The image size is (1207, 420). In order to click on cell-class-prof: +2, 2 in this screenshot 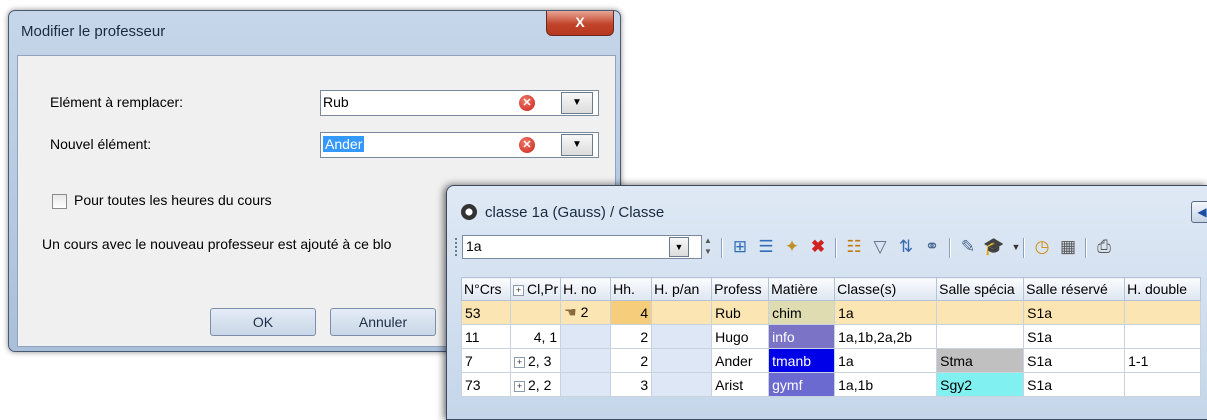, I will do `click(535, 384)`.